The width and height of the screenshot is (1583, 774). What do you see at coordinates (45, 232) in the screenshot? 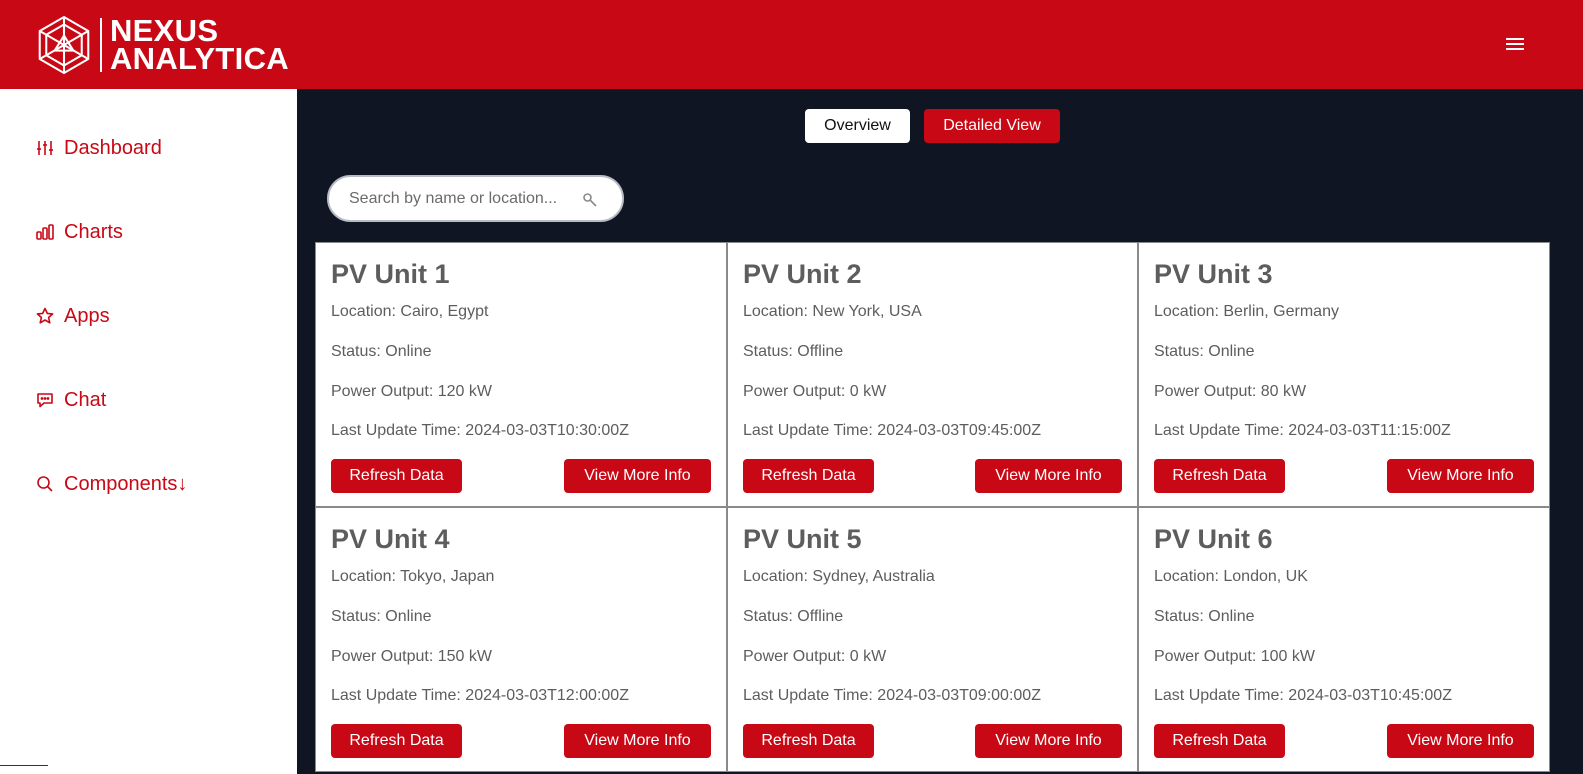
I see `bar-chart-icon` at bounding box center [45, 232].